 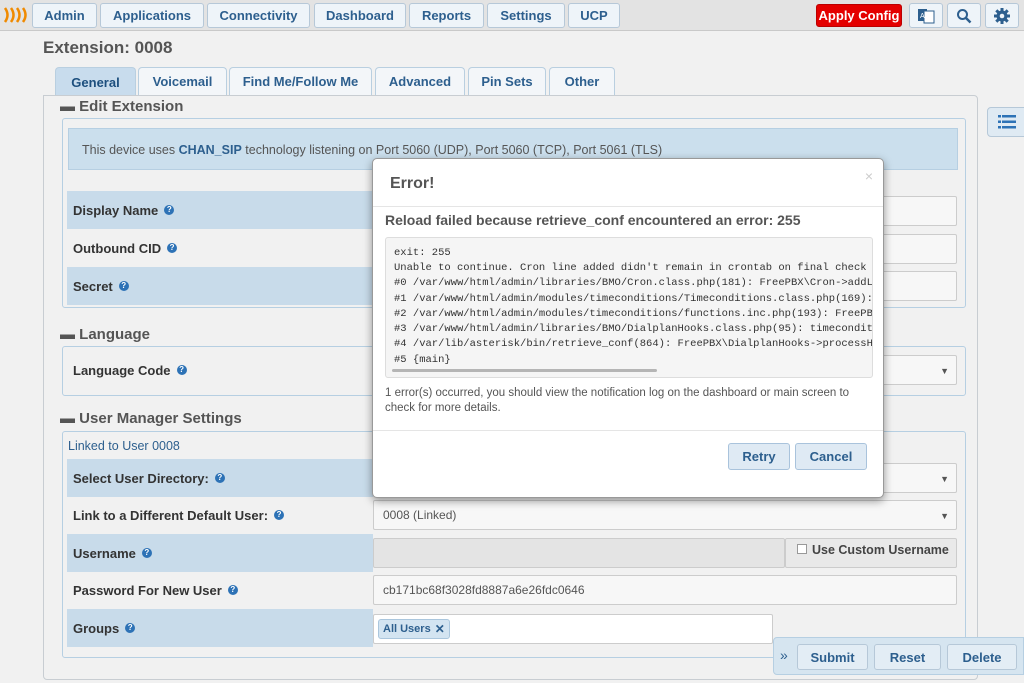 I want to click on language-button: A, so click(x=926, y=15).